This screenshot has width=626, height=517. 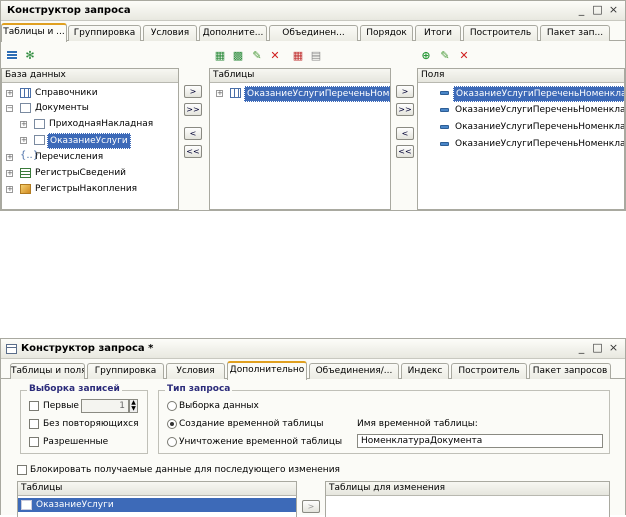 What do you see at coordinates (22, 470) in the screenshot?
I see `lock-data-checkbox` at bounding box center [22, 470].